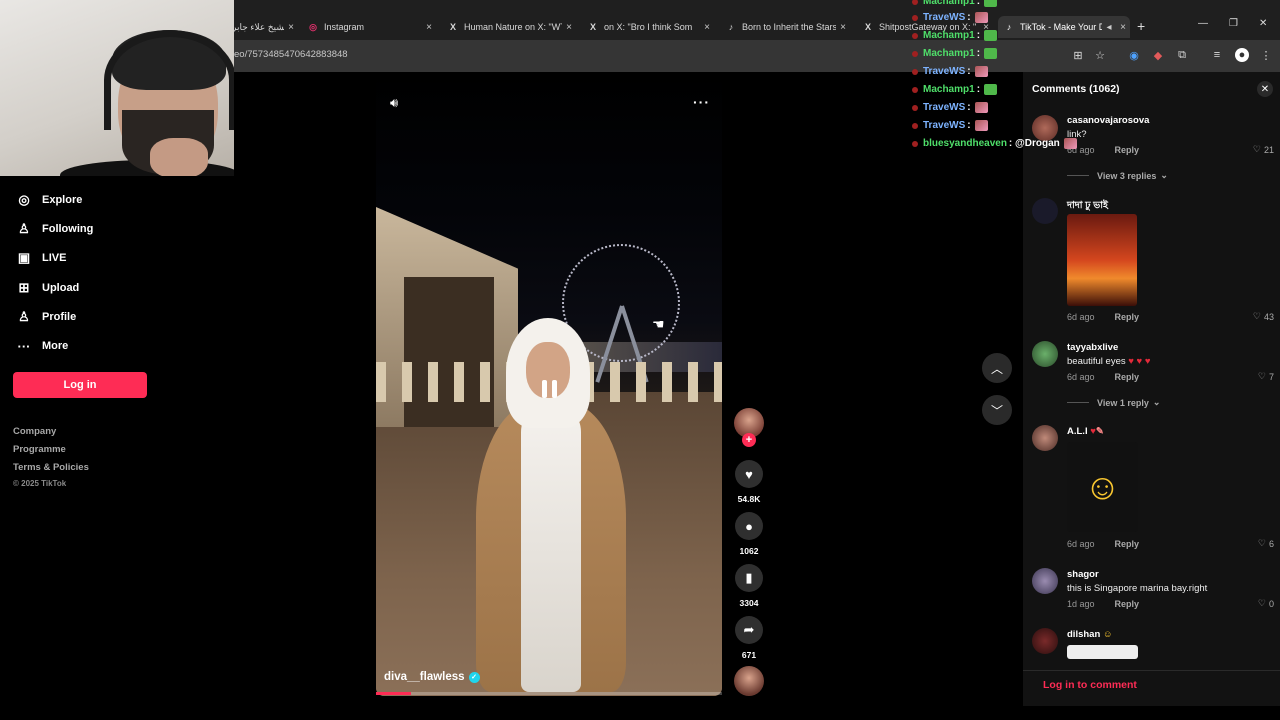 This screenshot has width=1280, height=720. I want to click on browser-menu-icon: ⋮, so click(1266, 55).